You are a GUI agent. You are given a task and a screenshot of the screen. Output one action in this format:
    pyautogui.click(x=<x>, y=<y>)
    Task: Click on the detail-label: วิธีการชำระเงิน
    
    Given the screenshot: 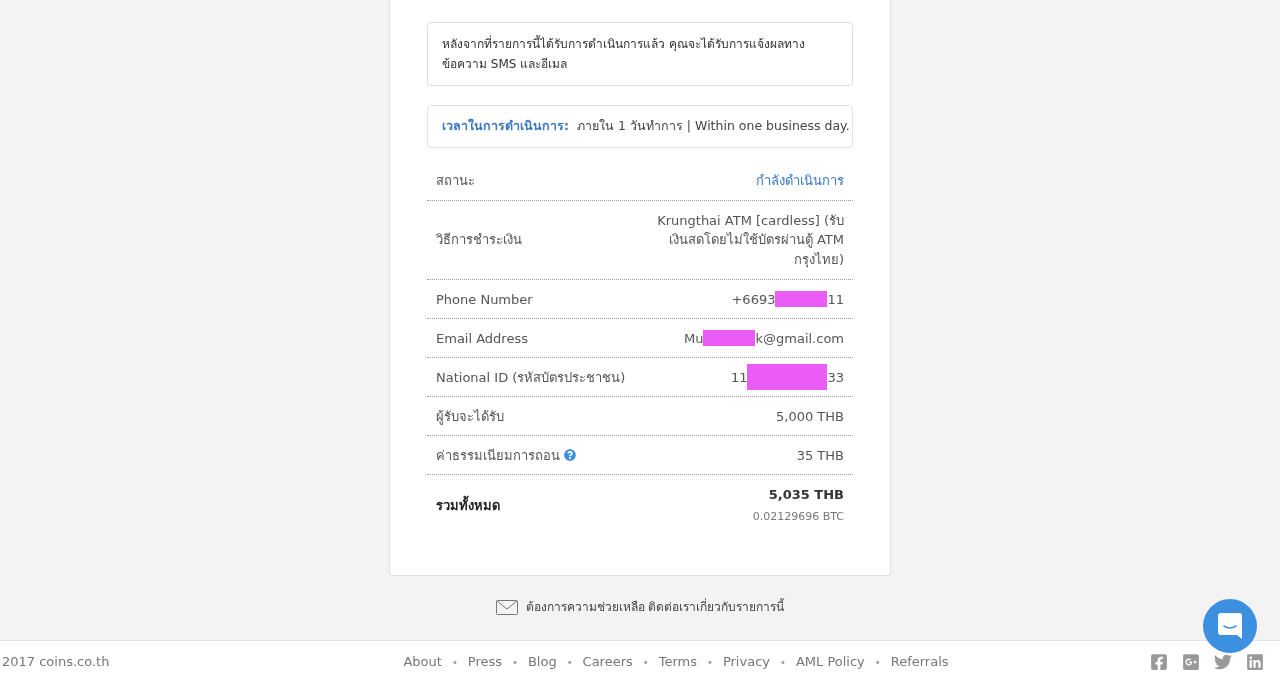 What is the action you would take?
    pyautogui.click(x=479, y=240)
    